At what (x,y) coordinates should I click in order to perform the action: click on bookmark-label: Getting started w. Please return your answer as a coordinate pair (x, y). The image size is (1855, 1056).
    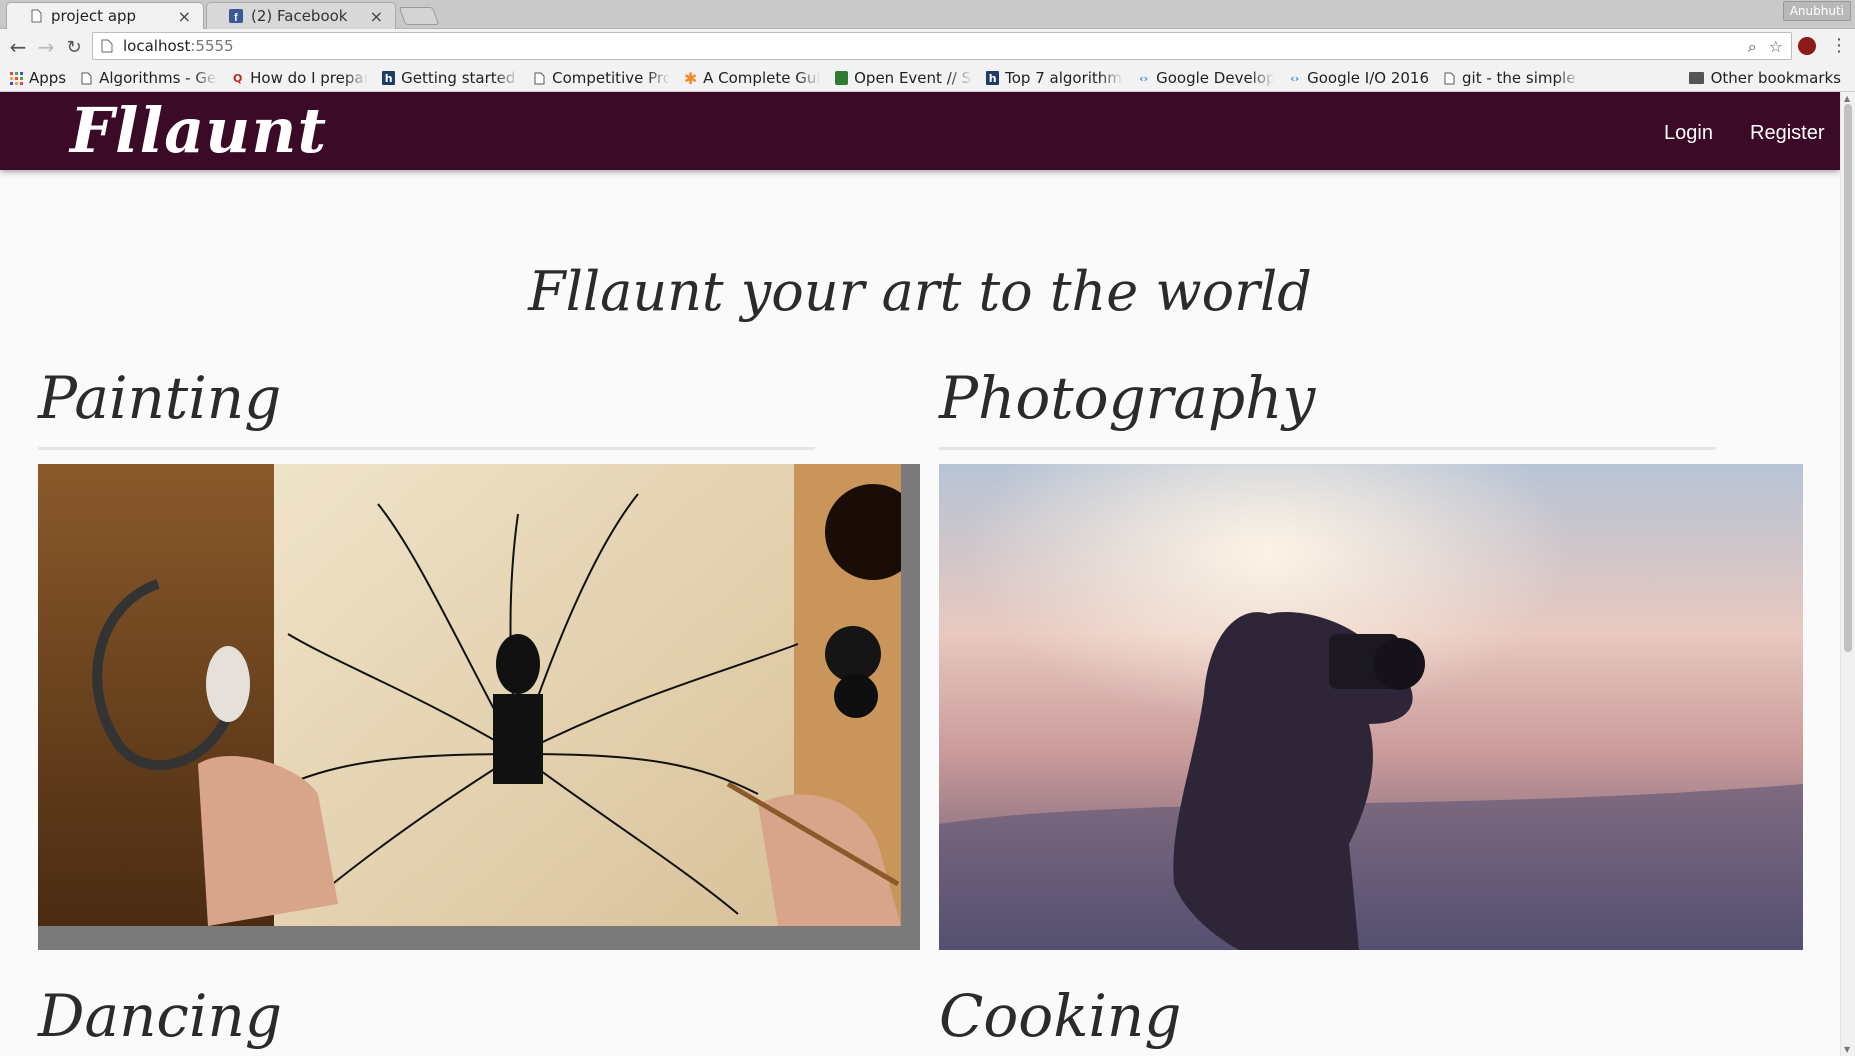
    Looking at the image, I should click on (460, 78).